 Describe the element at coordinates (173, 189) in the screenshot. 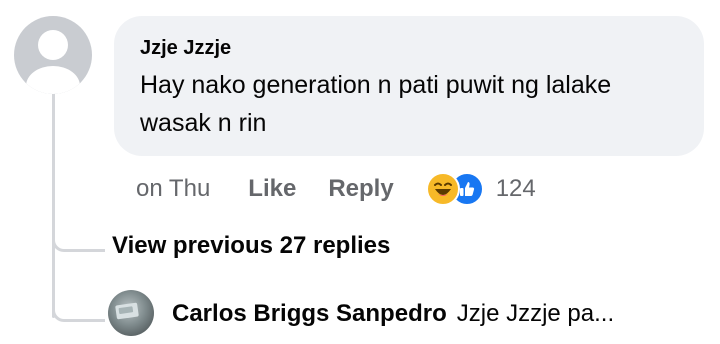

I see `comment-timestamp: on Thu` at that location.